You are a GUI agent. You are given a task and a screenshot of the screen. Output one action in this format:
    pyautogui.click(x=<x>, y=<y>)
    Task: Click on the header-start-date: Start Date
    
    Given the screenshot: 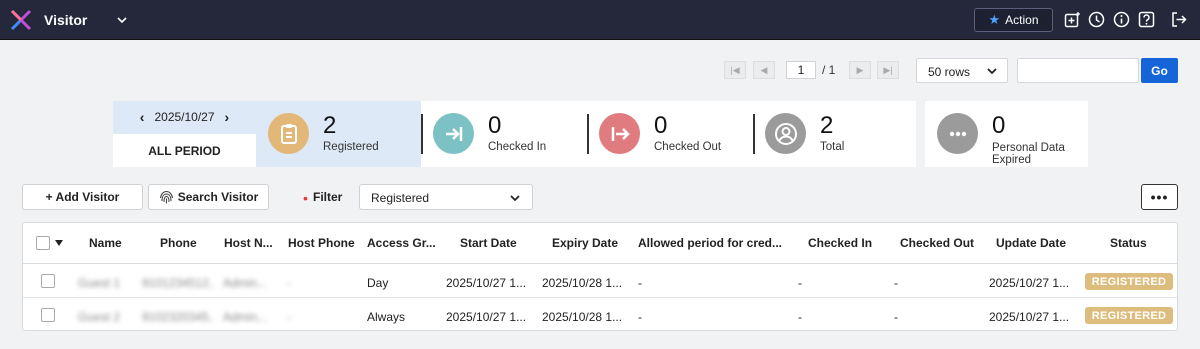 What is the action you would take?
    pyautogui.click(x=500, y=243)
    